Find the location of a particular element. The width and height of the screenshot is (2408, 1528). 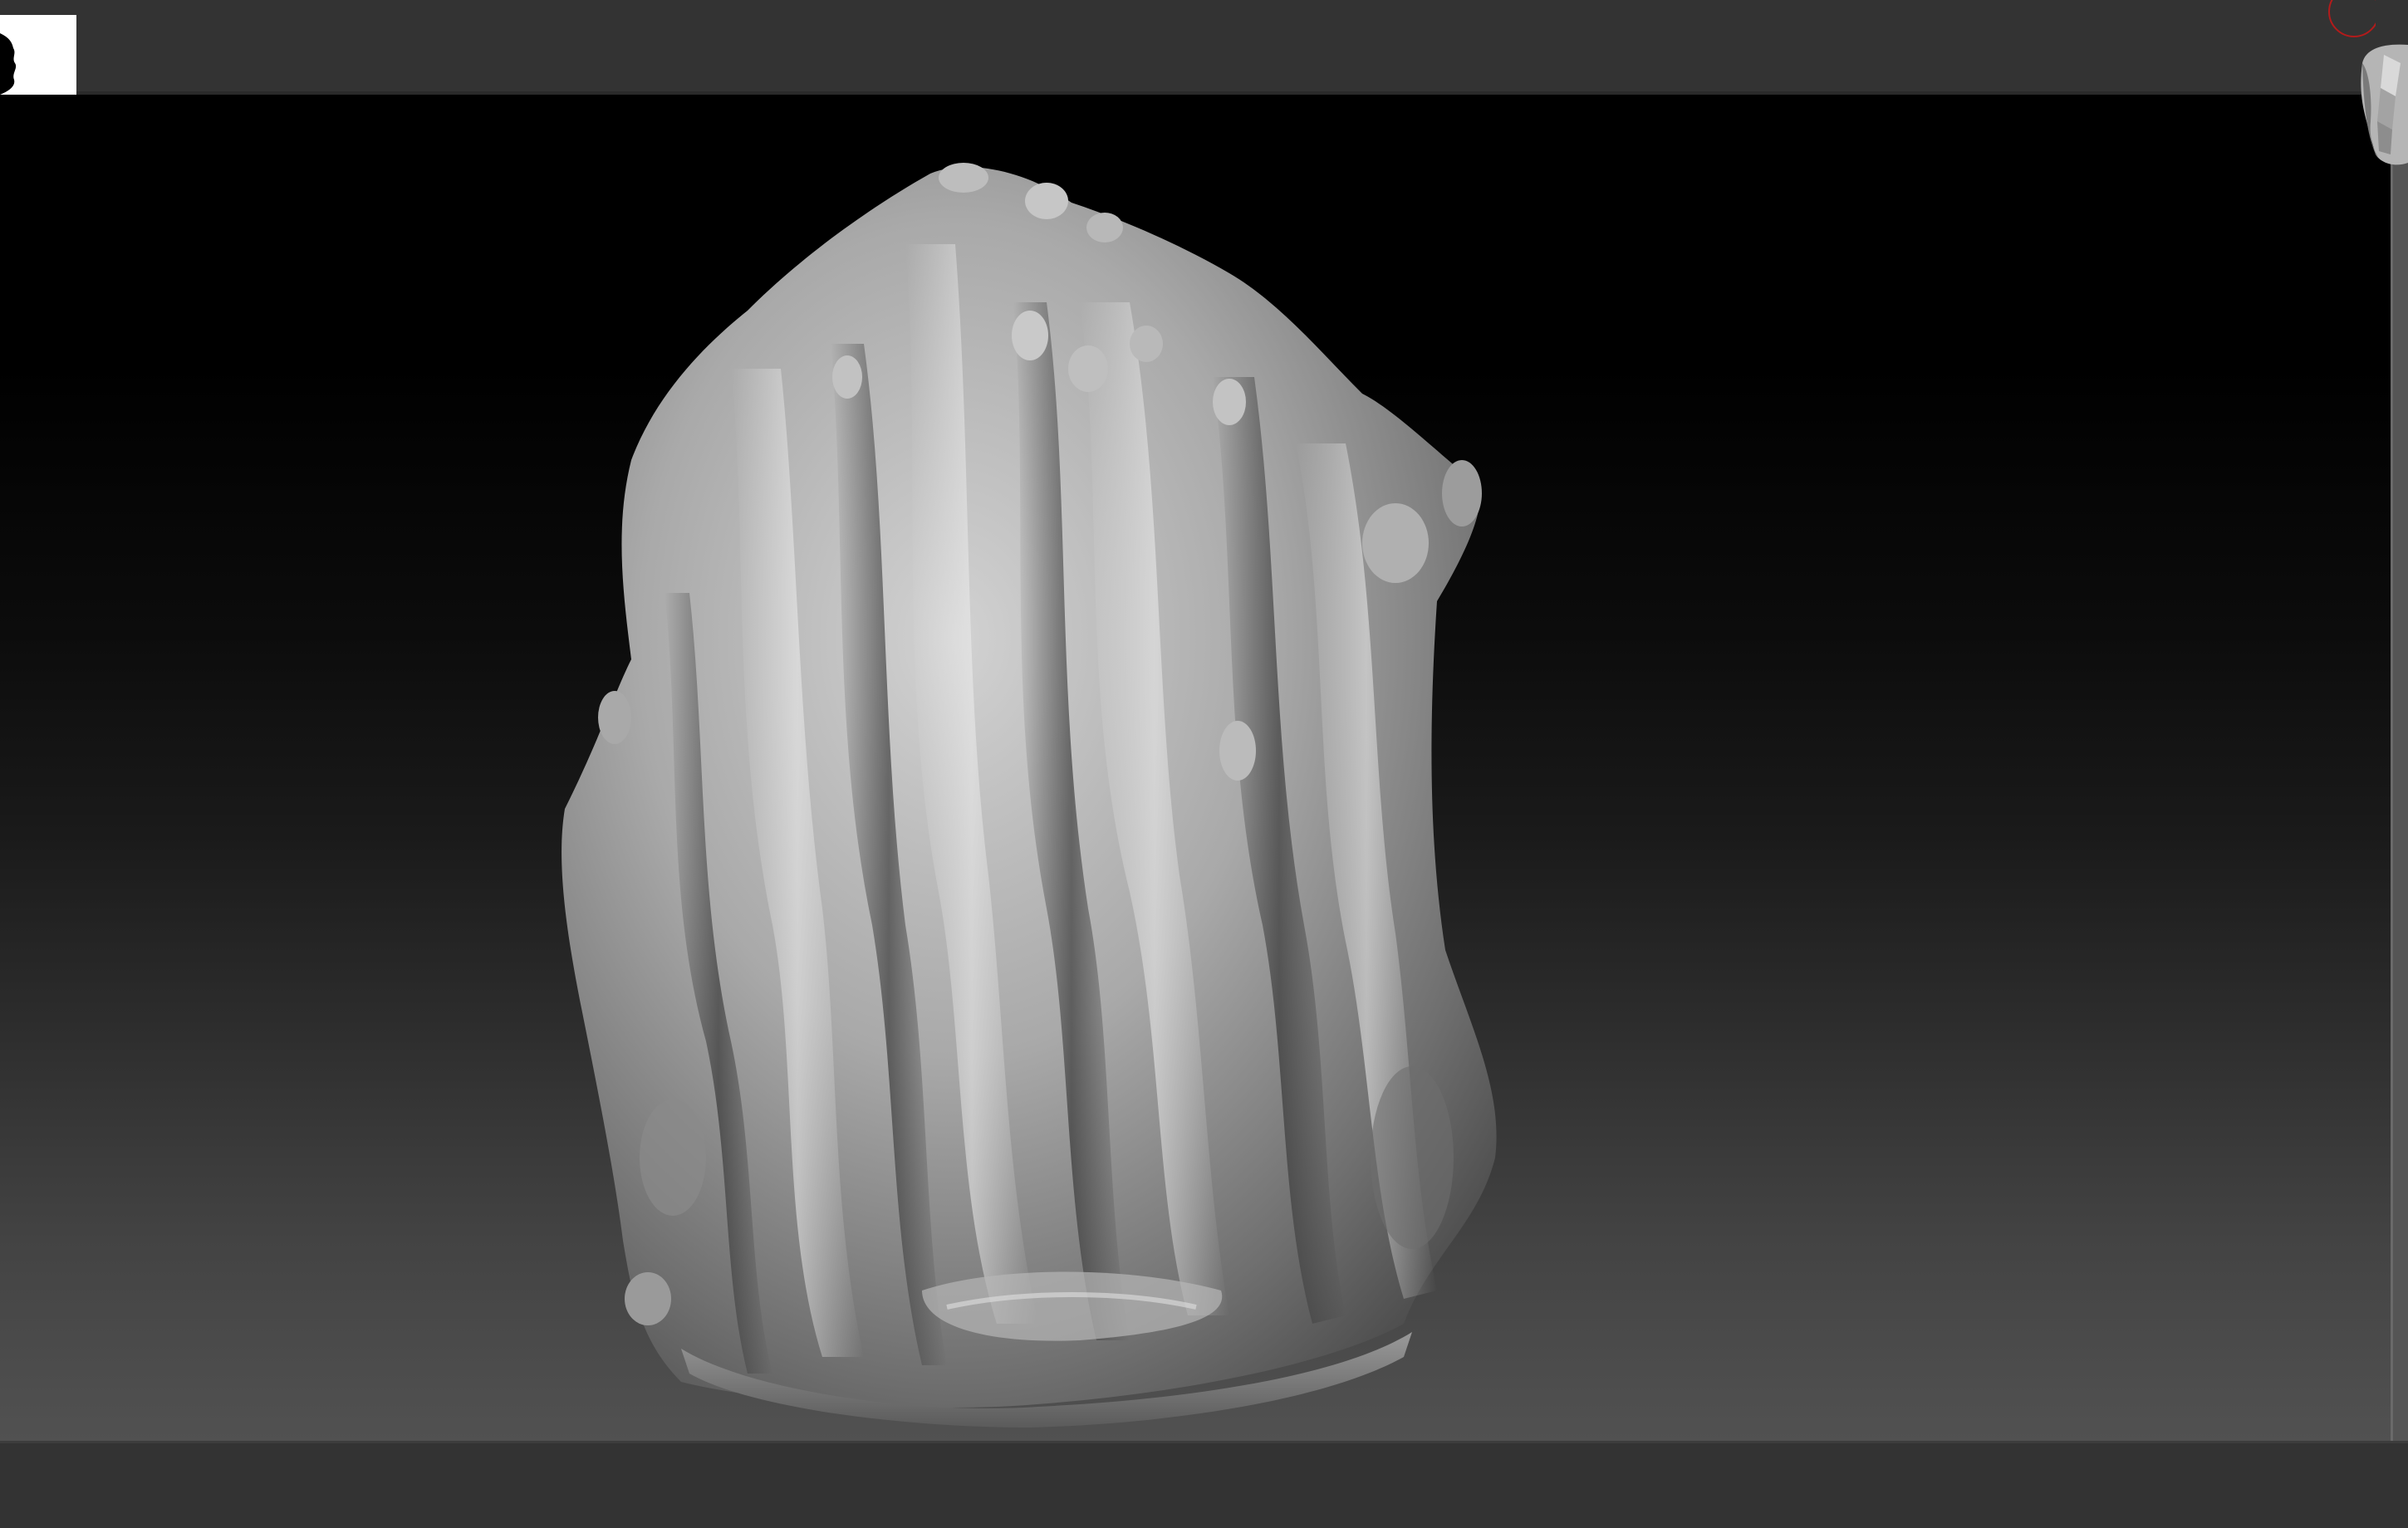

head-navigation-gizmo-icon is located at coordinates (2379, 108).